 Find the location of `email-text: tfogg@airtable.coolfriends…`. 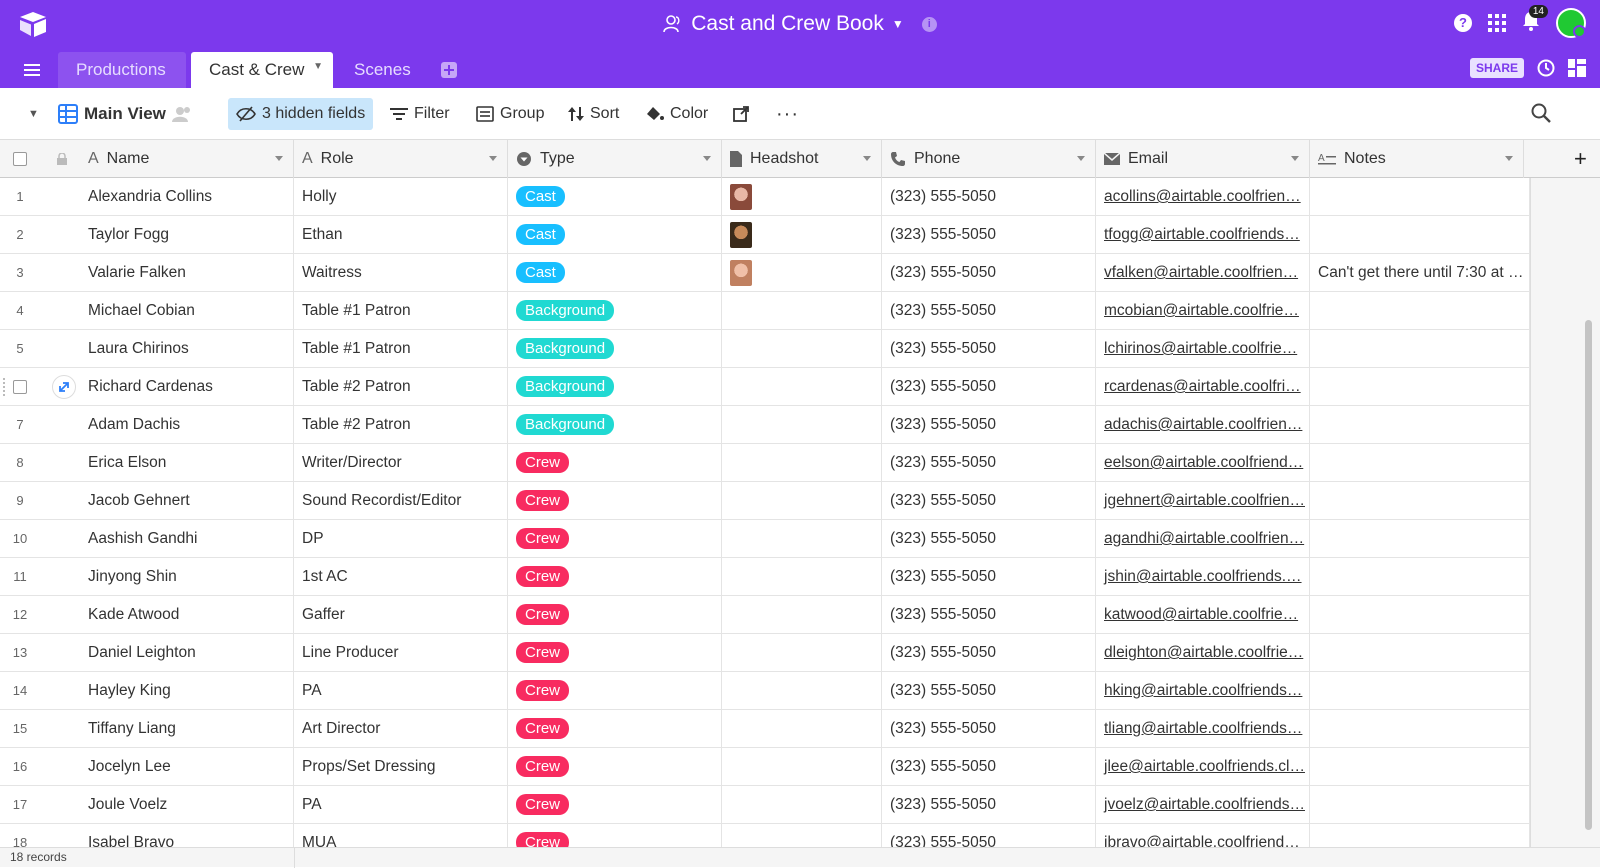

email-text: tfogg@airtable.coolfriends… is located at coordinates (1202, 234).